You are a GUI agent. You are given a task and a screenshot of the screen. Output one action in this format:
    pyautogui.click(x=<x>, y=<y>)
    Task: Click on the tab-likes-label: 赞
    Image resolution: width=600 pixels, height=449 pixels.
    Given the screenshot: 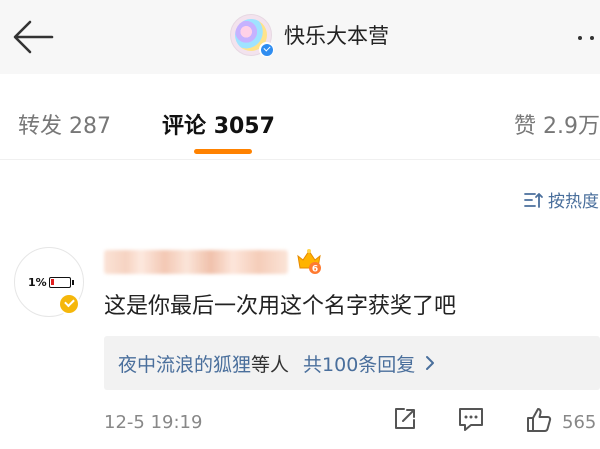 What is the action you would take?
    pyautogui.click(x=525, y=126)
    